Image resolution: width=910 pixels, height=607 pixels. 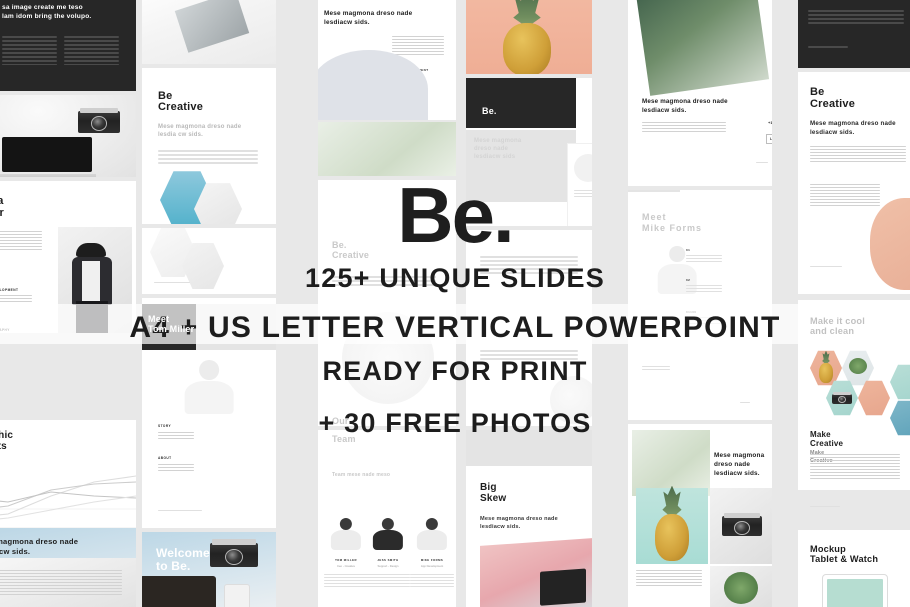 I want to click on slide-badge-2: LIFESURE, so click(x=769, y=139).